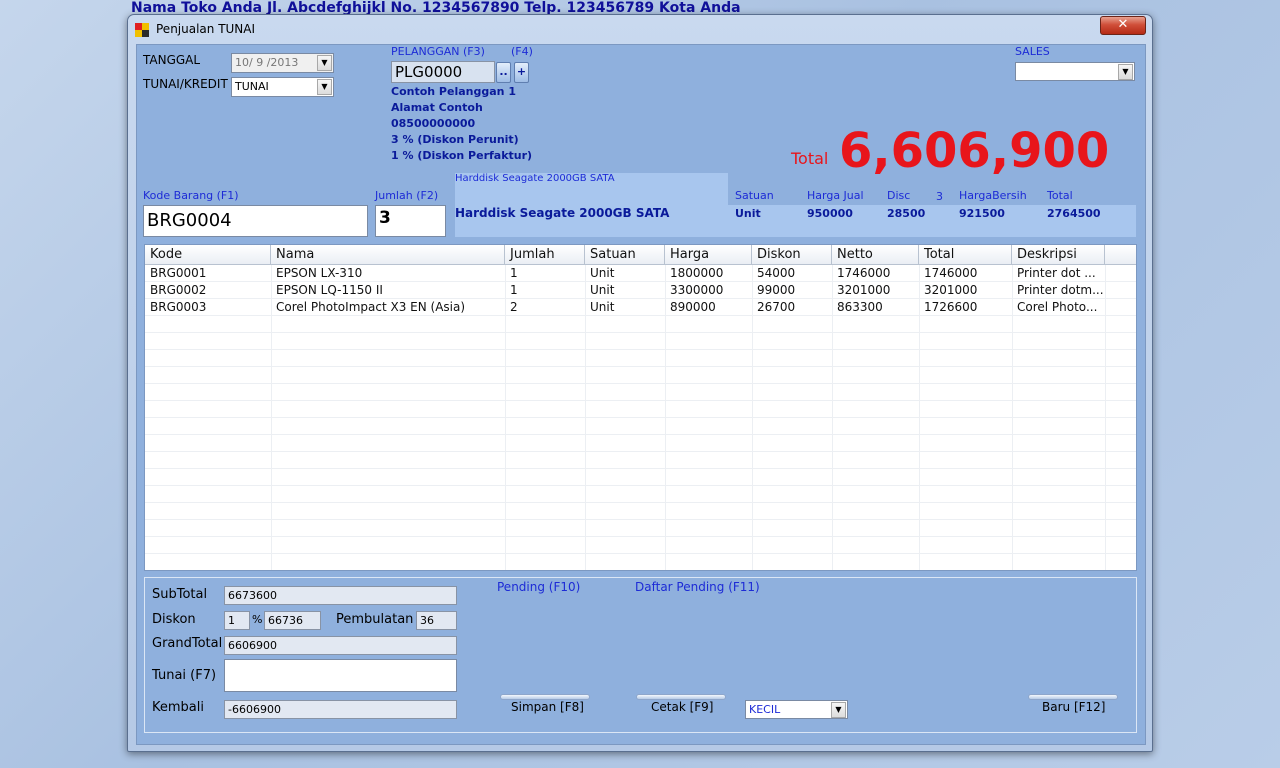  What do you see at coordinates (319, 273) in the screenshot?
I see `cell-nama: EPSON LX-310` at bounding box center [319, 273].